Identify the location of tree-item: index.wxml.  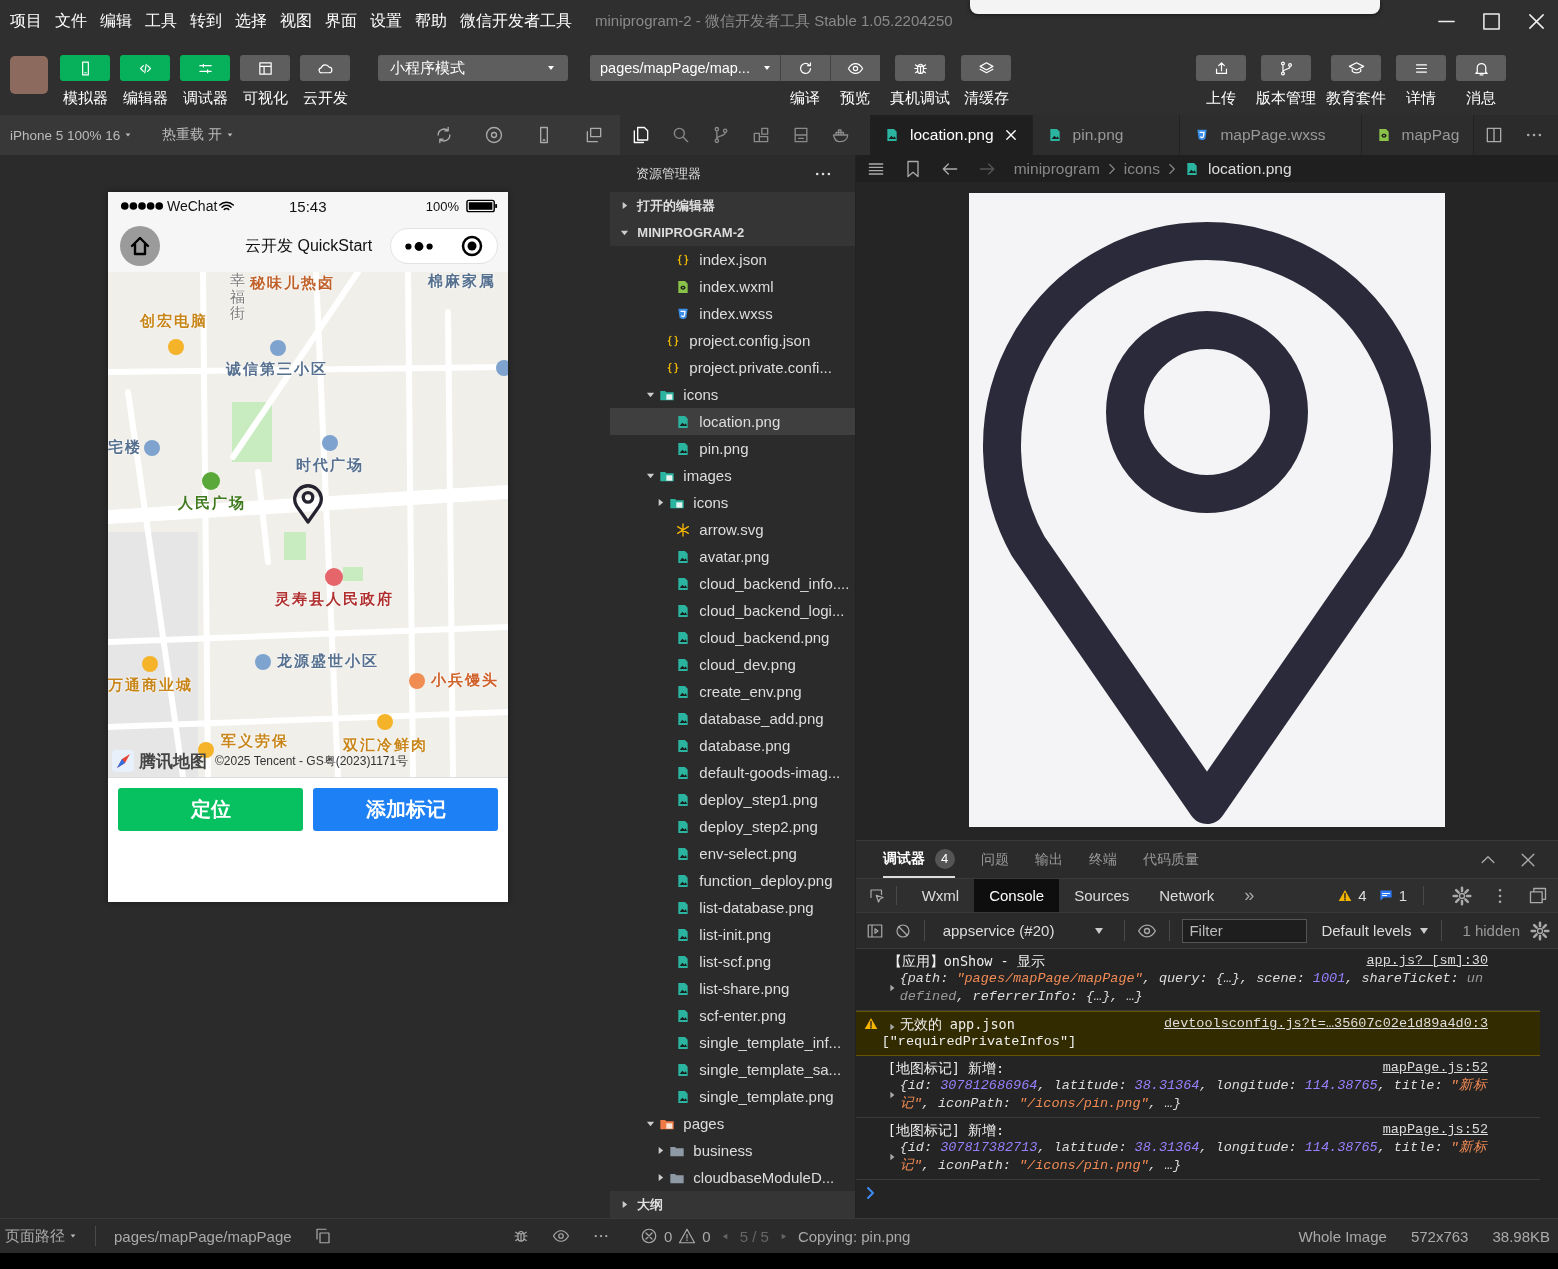
(732, 286).